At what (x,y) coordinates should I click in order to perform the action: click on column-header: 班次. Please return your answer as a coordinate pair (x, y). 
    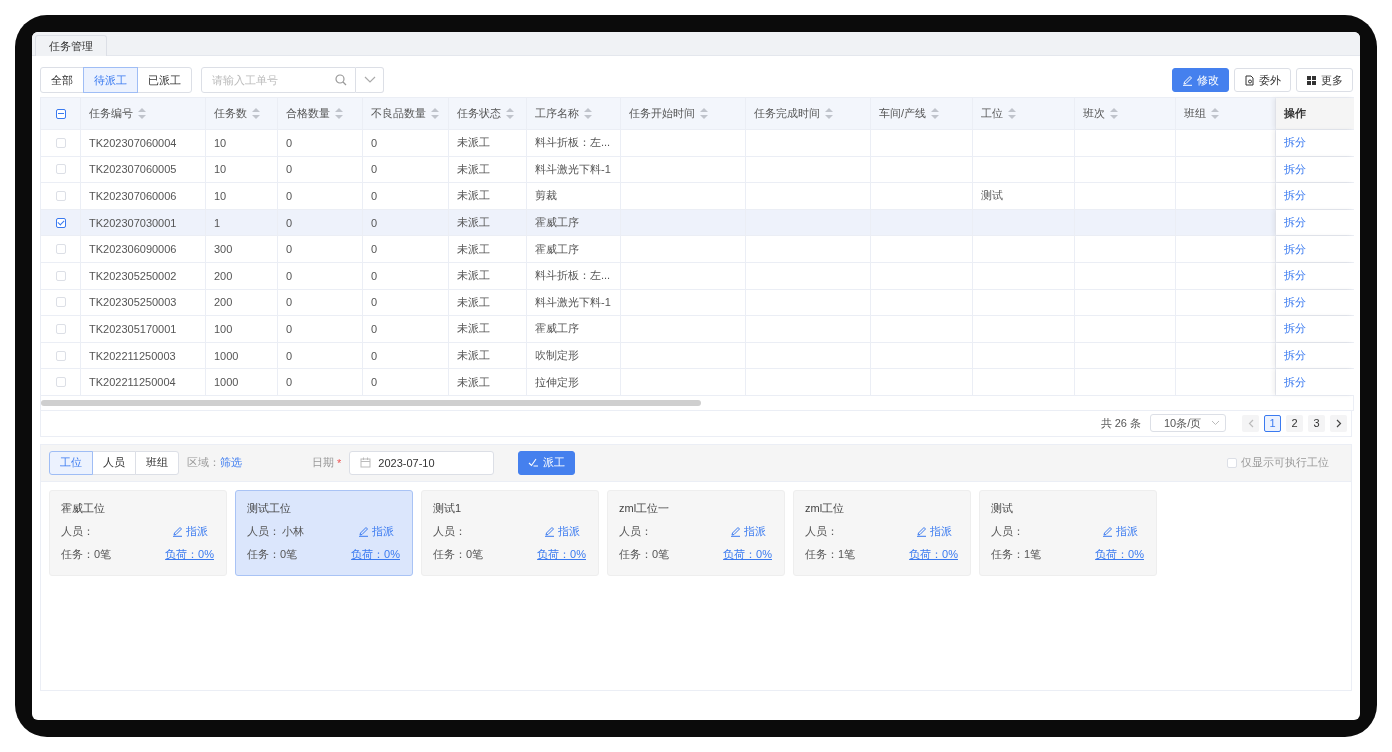
    Looking at the image, I should click on (1094, 113).